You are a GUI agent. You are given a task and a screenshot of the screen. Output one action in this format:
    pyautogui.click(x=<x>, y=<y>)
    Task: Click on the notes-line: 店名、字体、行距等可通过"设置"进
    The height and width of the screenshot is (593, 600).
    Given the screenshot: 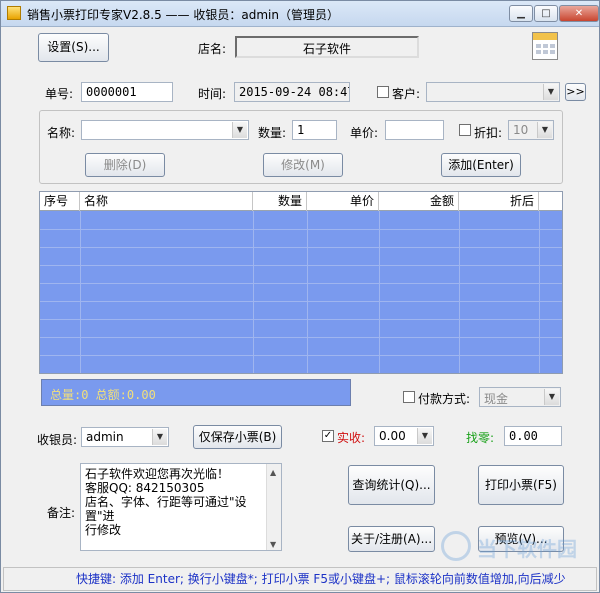 What is the action you would take?
    pyautogui.click(x=166, y=509)
    